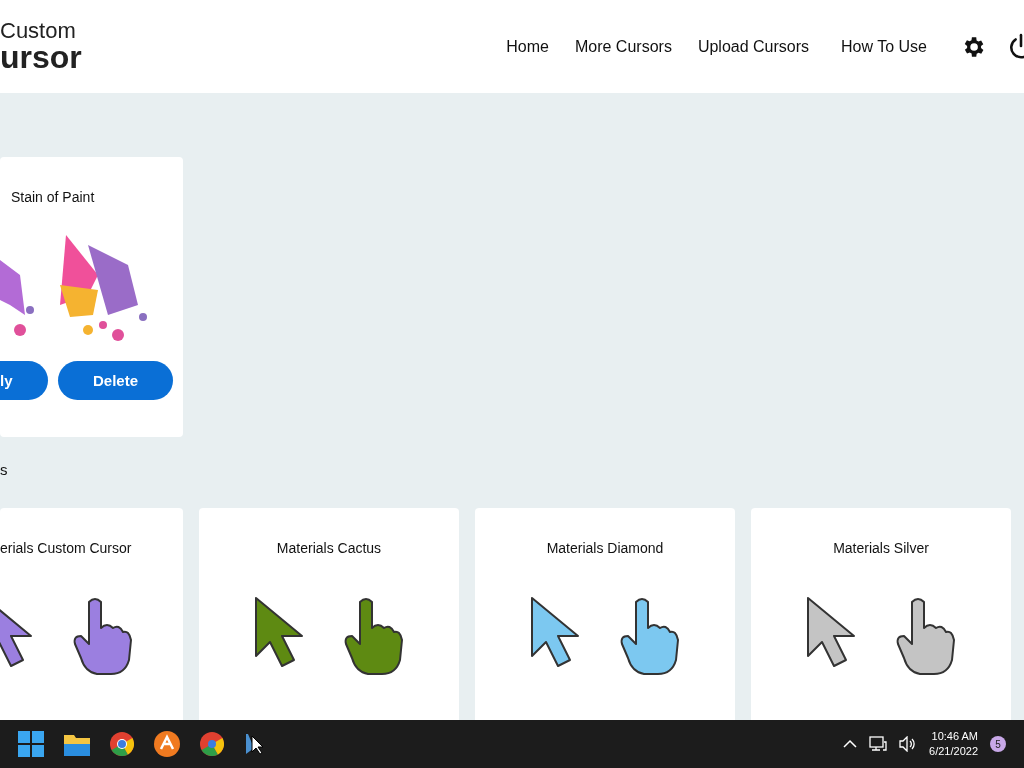 This screenshot has height=768, width=1024. What do you see at coordinates (881, 548) in the screenshot?
I see `card-title: Materials Silver` at bounding box center [881, 548].